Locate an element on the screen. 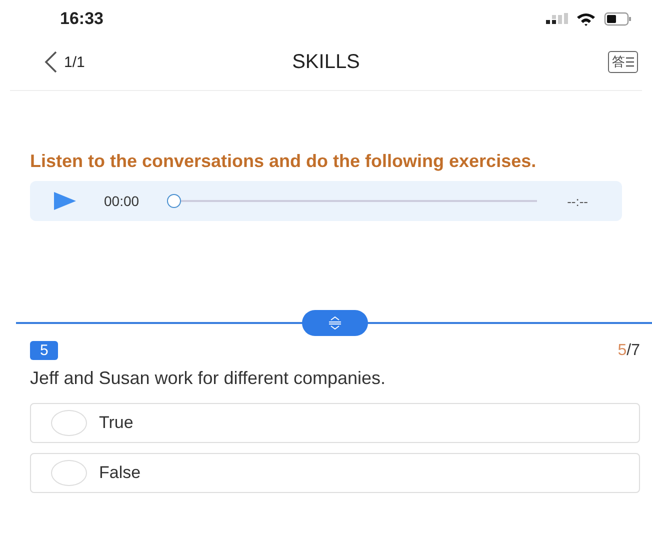 This screenshot has width=652, height=536. battery-icon is located at coordinates (618, 19).